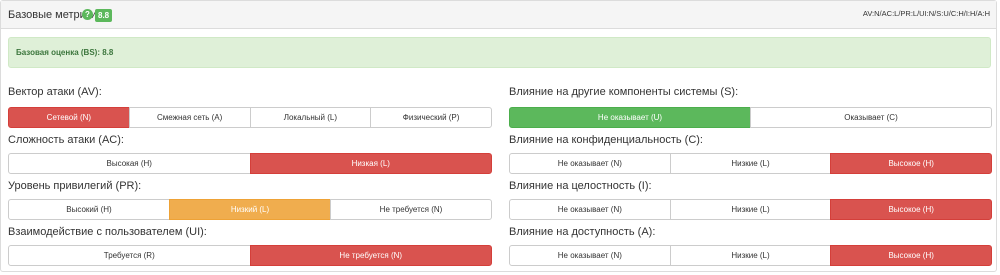 The width and height of the screenshot is (1000, 275). What do you see at coordinates (411, 209) in the screenshot?
I see `option-pr-none: Не требуется (N)` at bounding box center [411, 209].